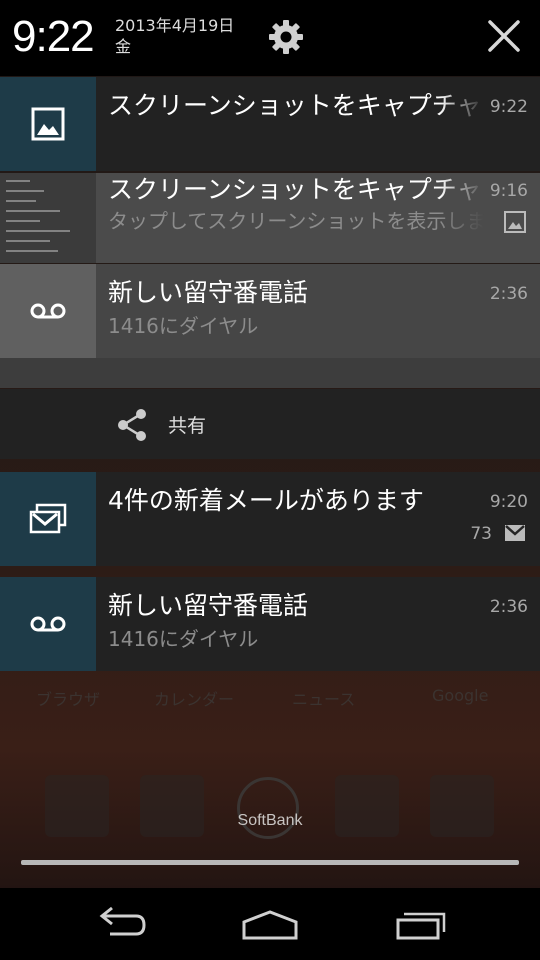 This screenshot has width=540, height=960. I want to click on weekday-text: 金, so click(123, 46).